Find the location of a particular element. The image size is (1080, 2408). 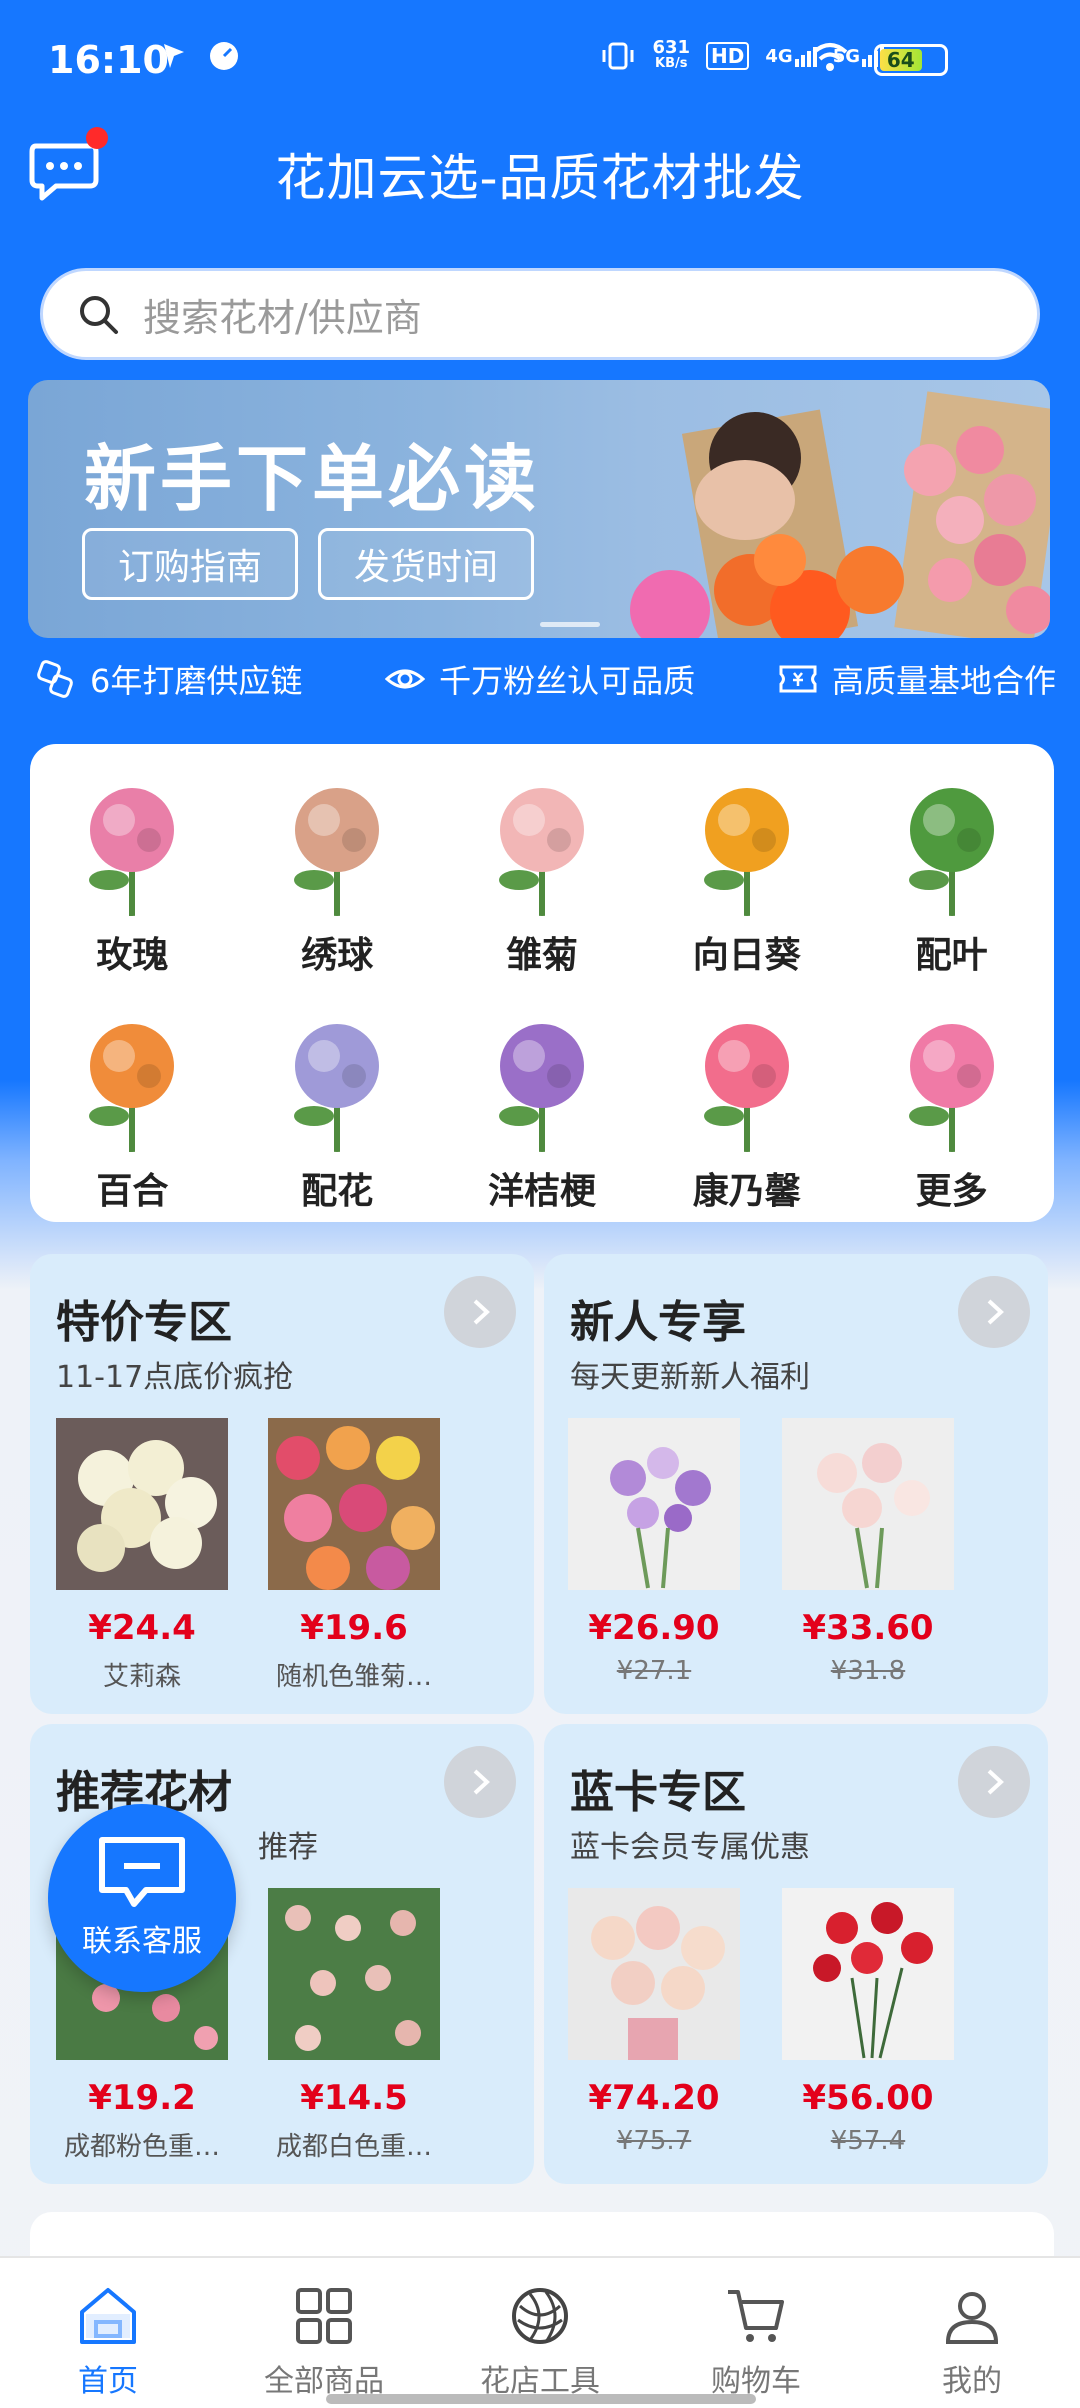

promo-blue-card: 蓝卡专区 蓝卡会员专属优惠 ¥74.20 ¥75.7 ¥56.00 ¥57.4 is located at coordinates (796, 1954).